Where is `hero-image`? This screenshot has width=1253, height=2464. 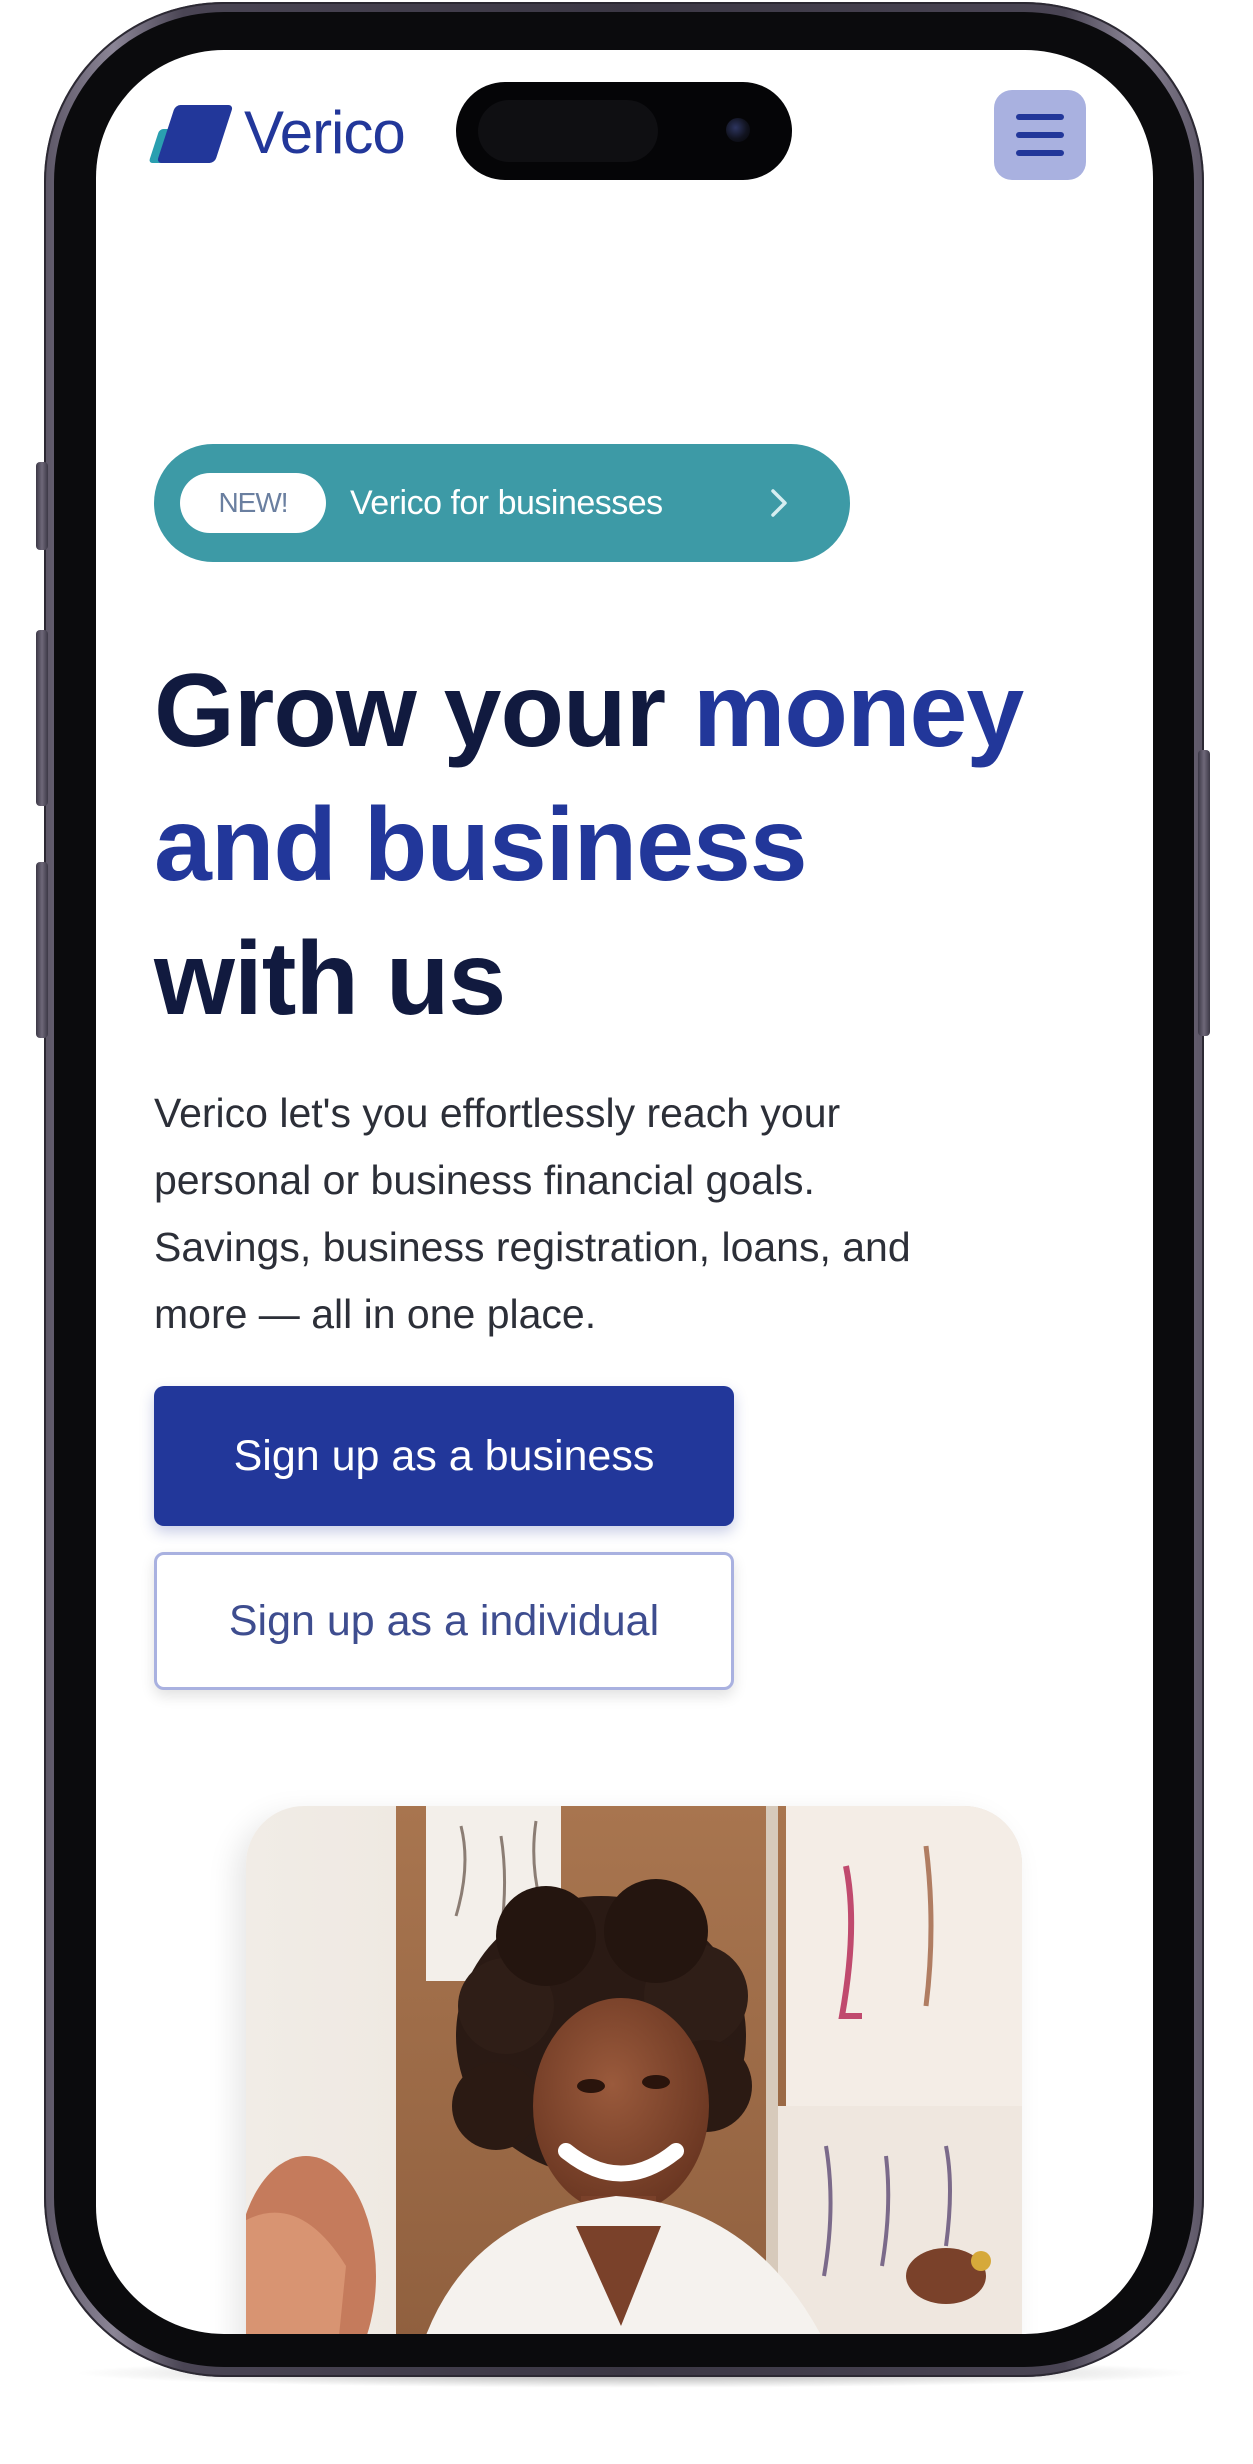 hero-image is located at coordinates (634, 2070).